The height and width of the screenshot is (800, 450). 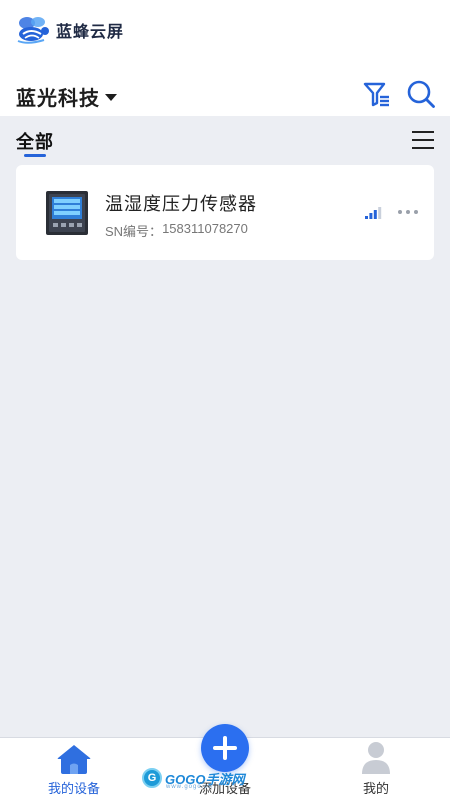 I want to click on user-icon, so click(x=376, y=758).